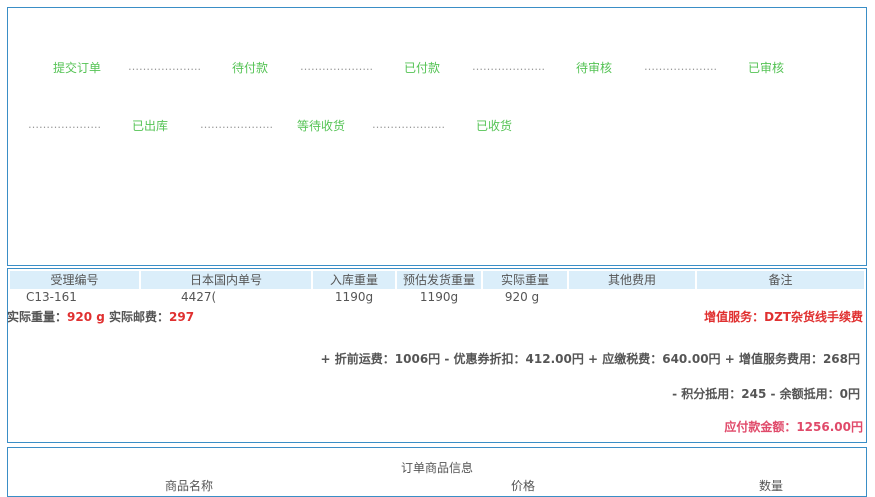  I want to click on cell-inbound-weight: 1190g, so click(354, 297).